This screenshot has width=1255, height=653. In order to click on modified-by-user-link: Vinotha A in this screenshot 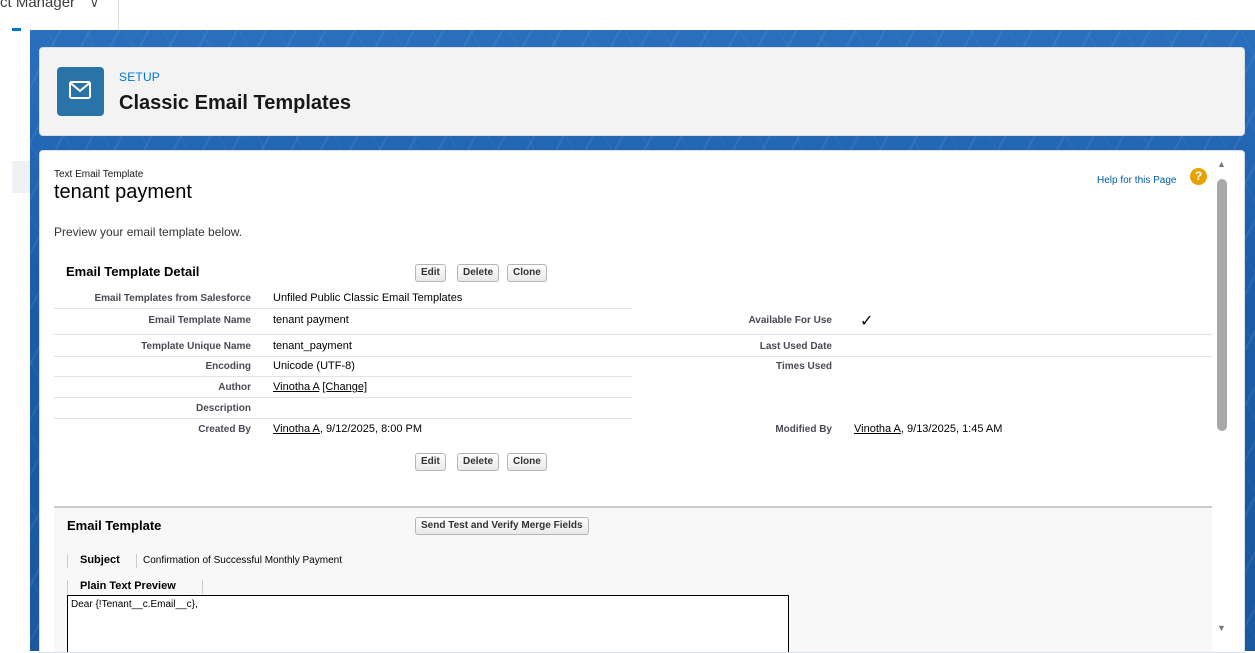, I will do `click(877, 429)`.